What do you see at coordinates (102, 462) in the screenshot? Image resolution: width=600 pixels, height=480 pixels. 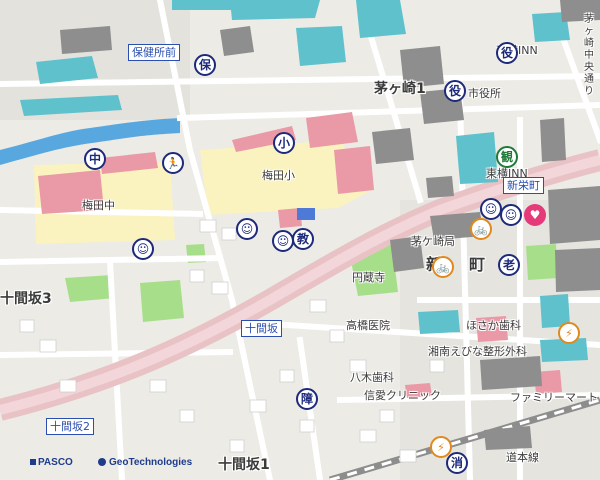 I see `geotech-logo-icon` at bounding box center [102, 462].